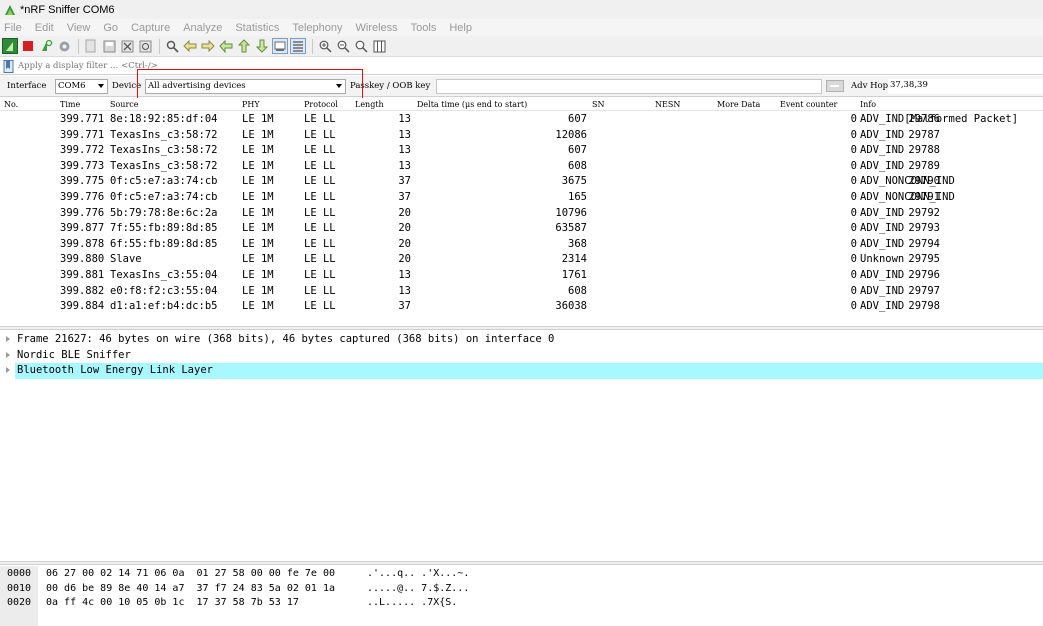 Image resolution: width=1043 pixels, height=626 pixels. Describe the element at coordinates (202, 28) in the screenshot. I see `menu-analyze: Analyze` at that location.